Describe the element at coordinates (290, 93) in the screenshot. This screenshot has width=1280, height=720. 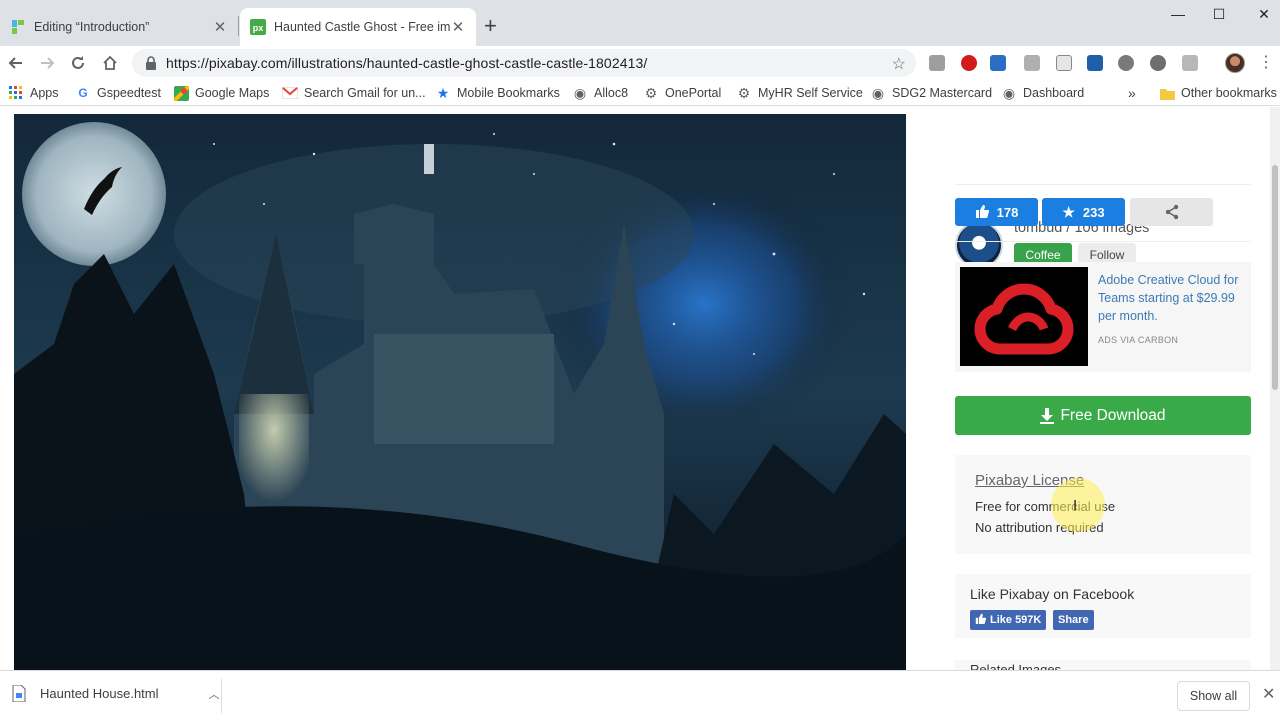
I see `gmail-icon` at that location.